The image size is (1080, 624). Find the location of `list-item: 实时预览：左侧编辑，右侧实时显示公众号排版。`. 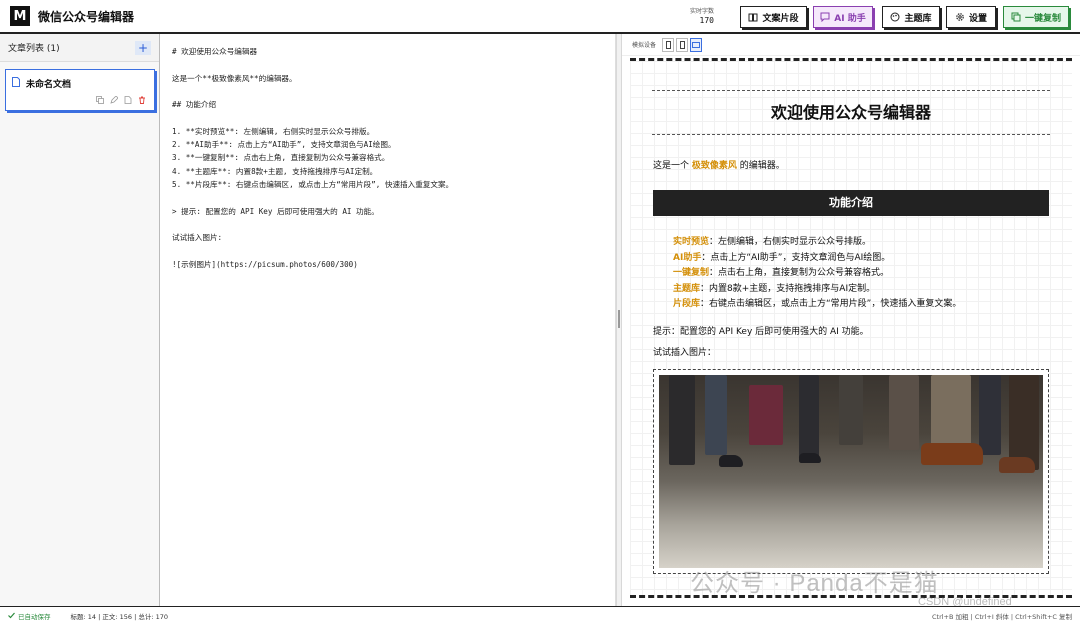

list-item: 实时预览：左侧编辑，右侧实时显示公众号排版。 is located at coordinates (817, 243).